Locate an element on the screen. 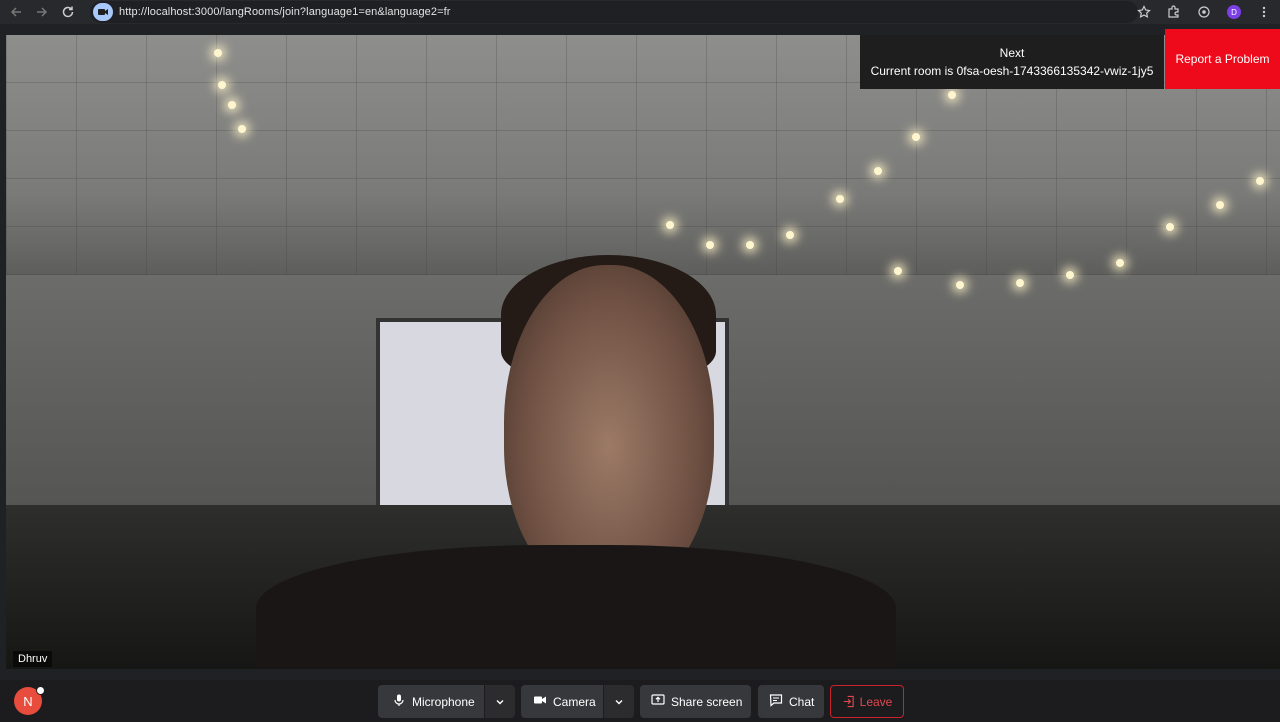 This screenshot has height=722, width=1280. back-icon is located at coordinates (16, 12).